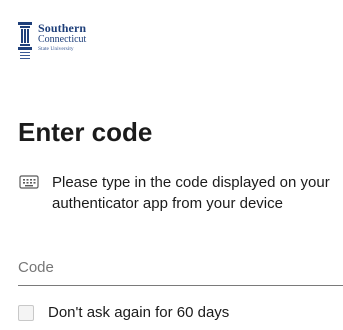 This screenshot has width=343, height=330. What do you see at coordinates (56, 49) in the screenshot?
I see `logo-line-3: State University` at bounding box center [56, 49].